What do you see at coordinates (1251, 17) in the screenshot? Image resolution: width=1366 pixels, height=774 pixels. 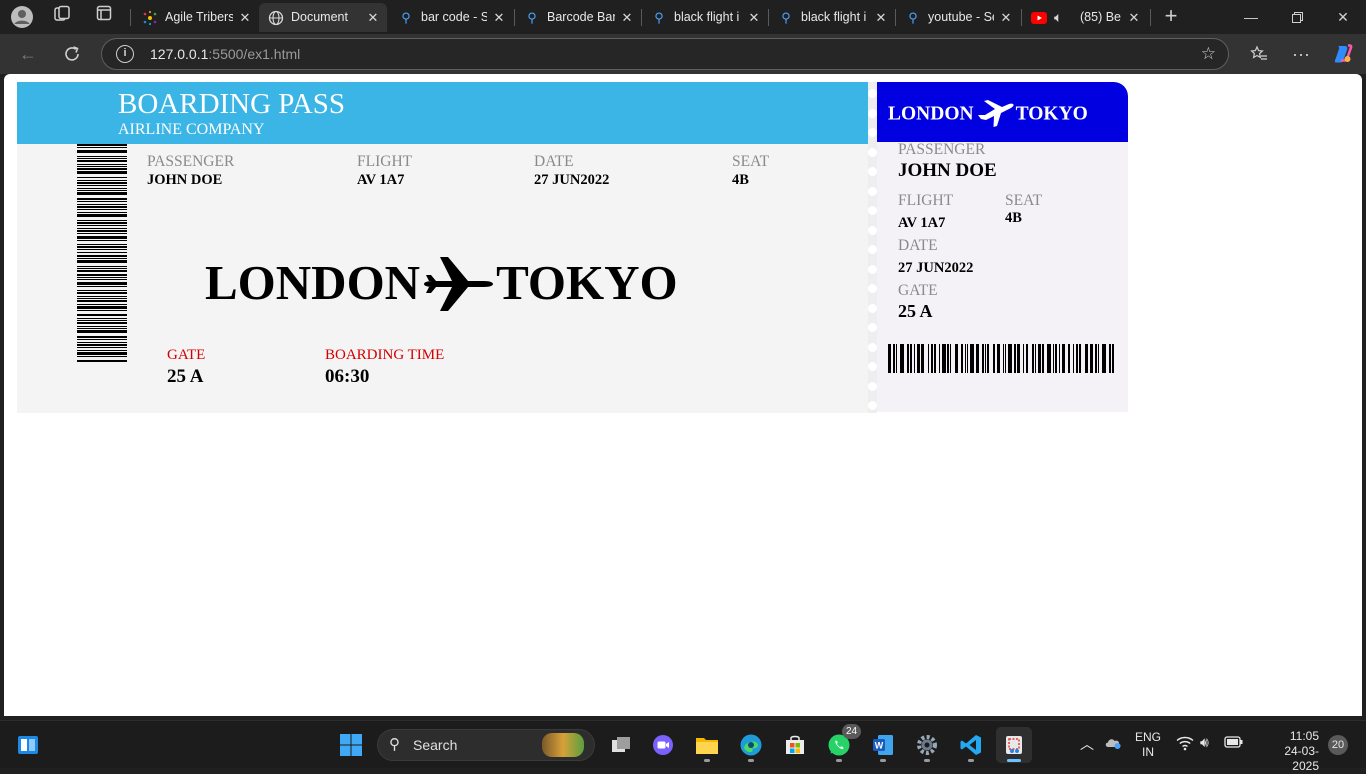 I see `minimize-icon: —` at bounding box center [1251, 17].